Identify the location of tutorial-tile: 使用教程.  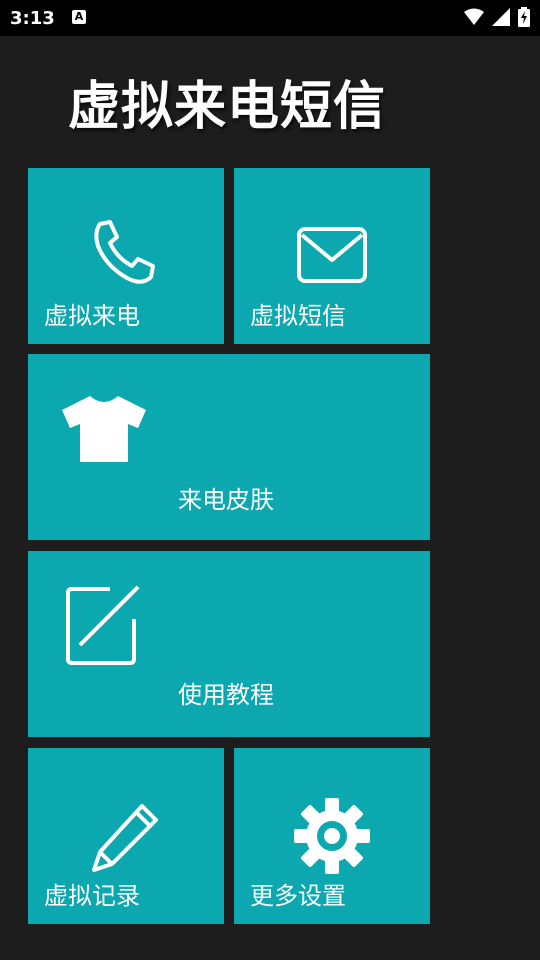
(229, 644).